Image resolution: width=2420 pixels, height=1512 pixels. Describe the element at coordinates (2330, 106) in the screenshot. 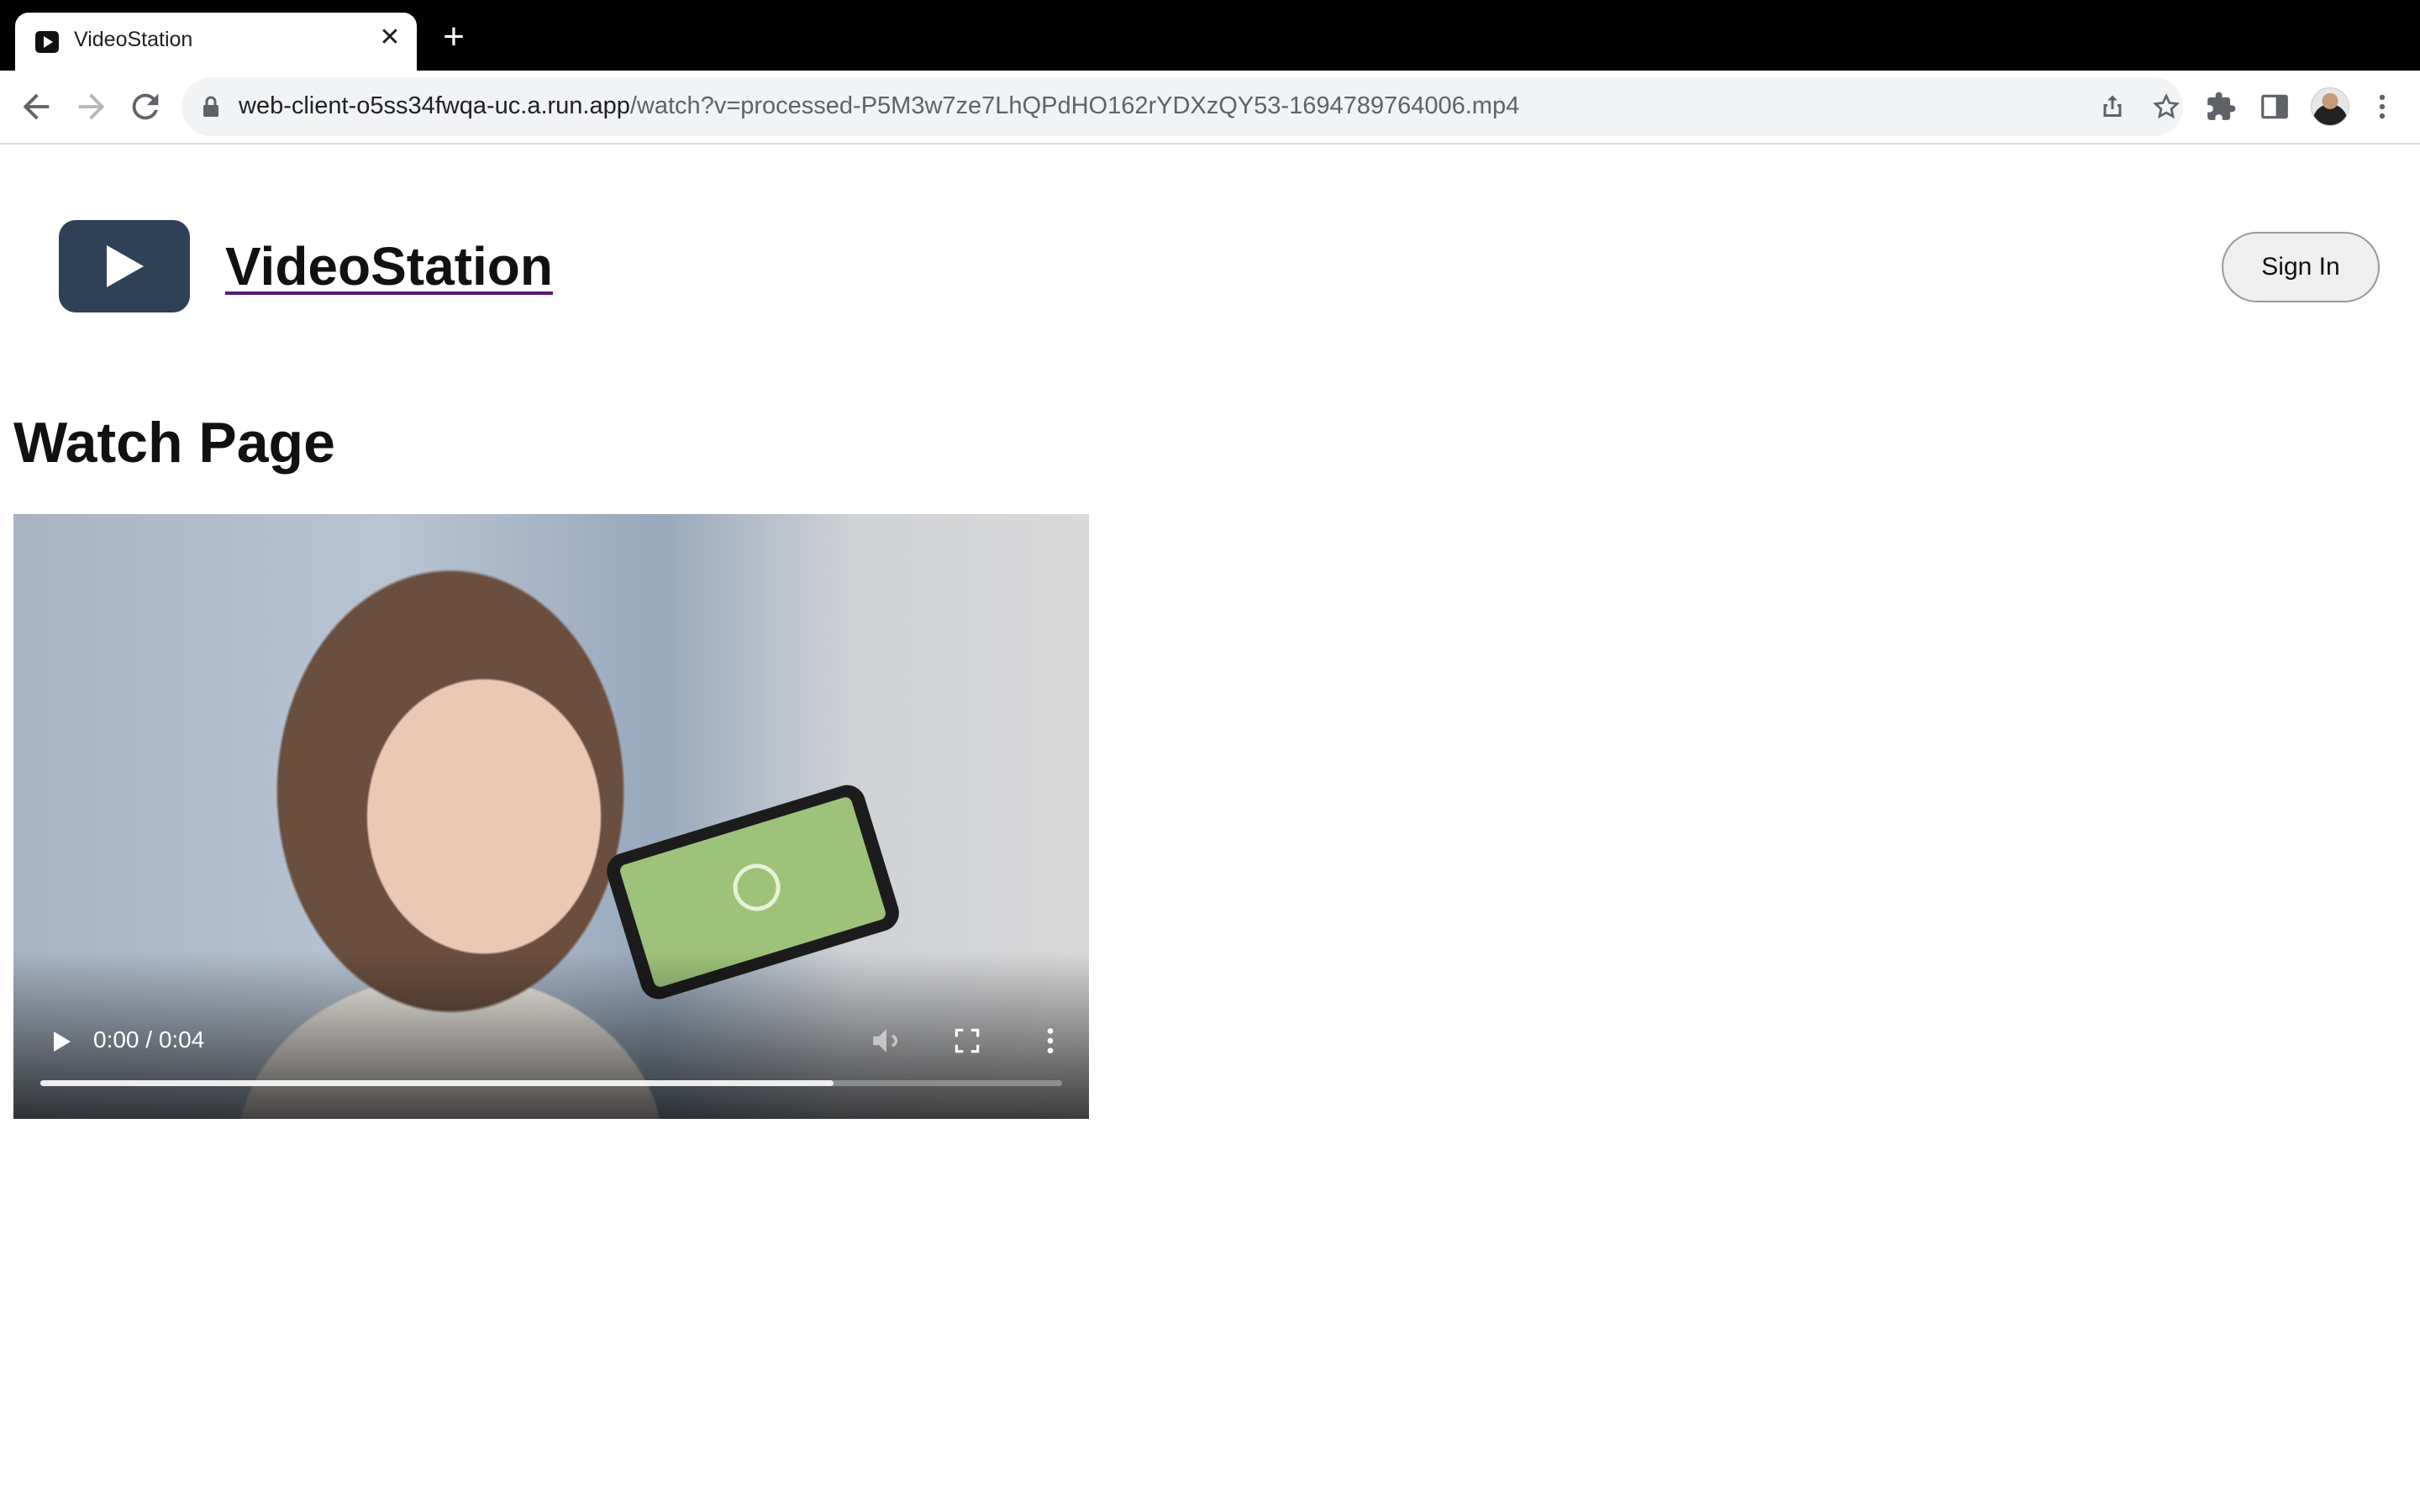

I see `profile-avatar` at that location.